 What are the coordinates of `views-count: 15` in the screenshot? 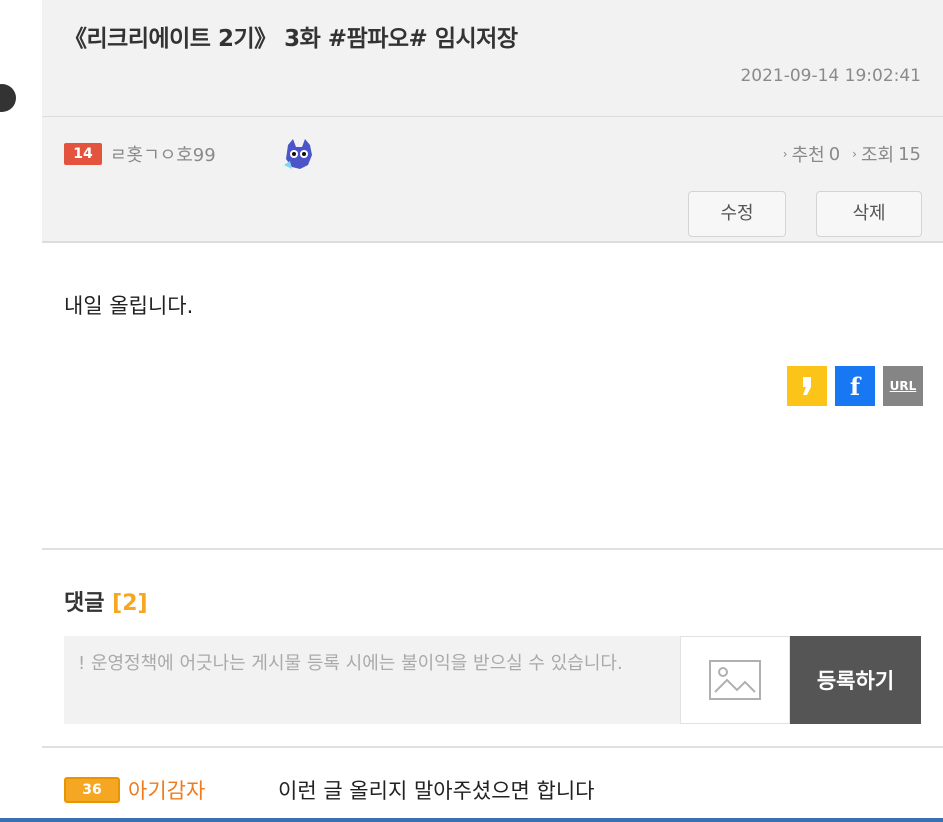 It's located at (909, 154).